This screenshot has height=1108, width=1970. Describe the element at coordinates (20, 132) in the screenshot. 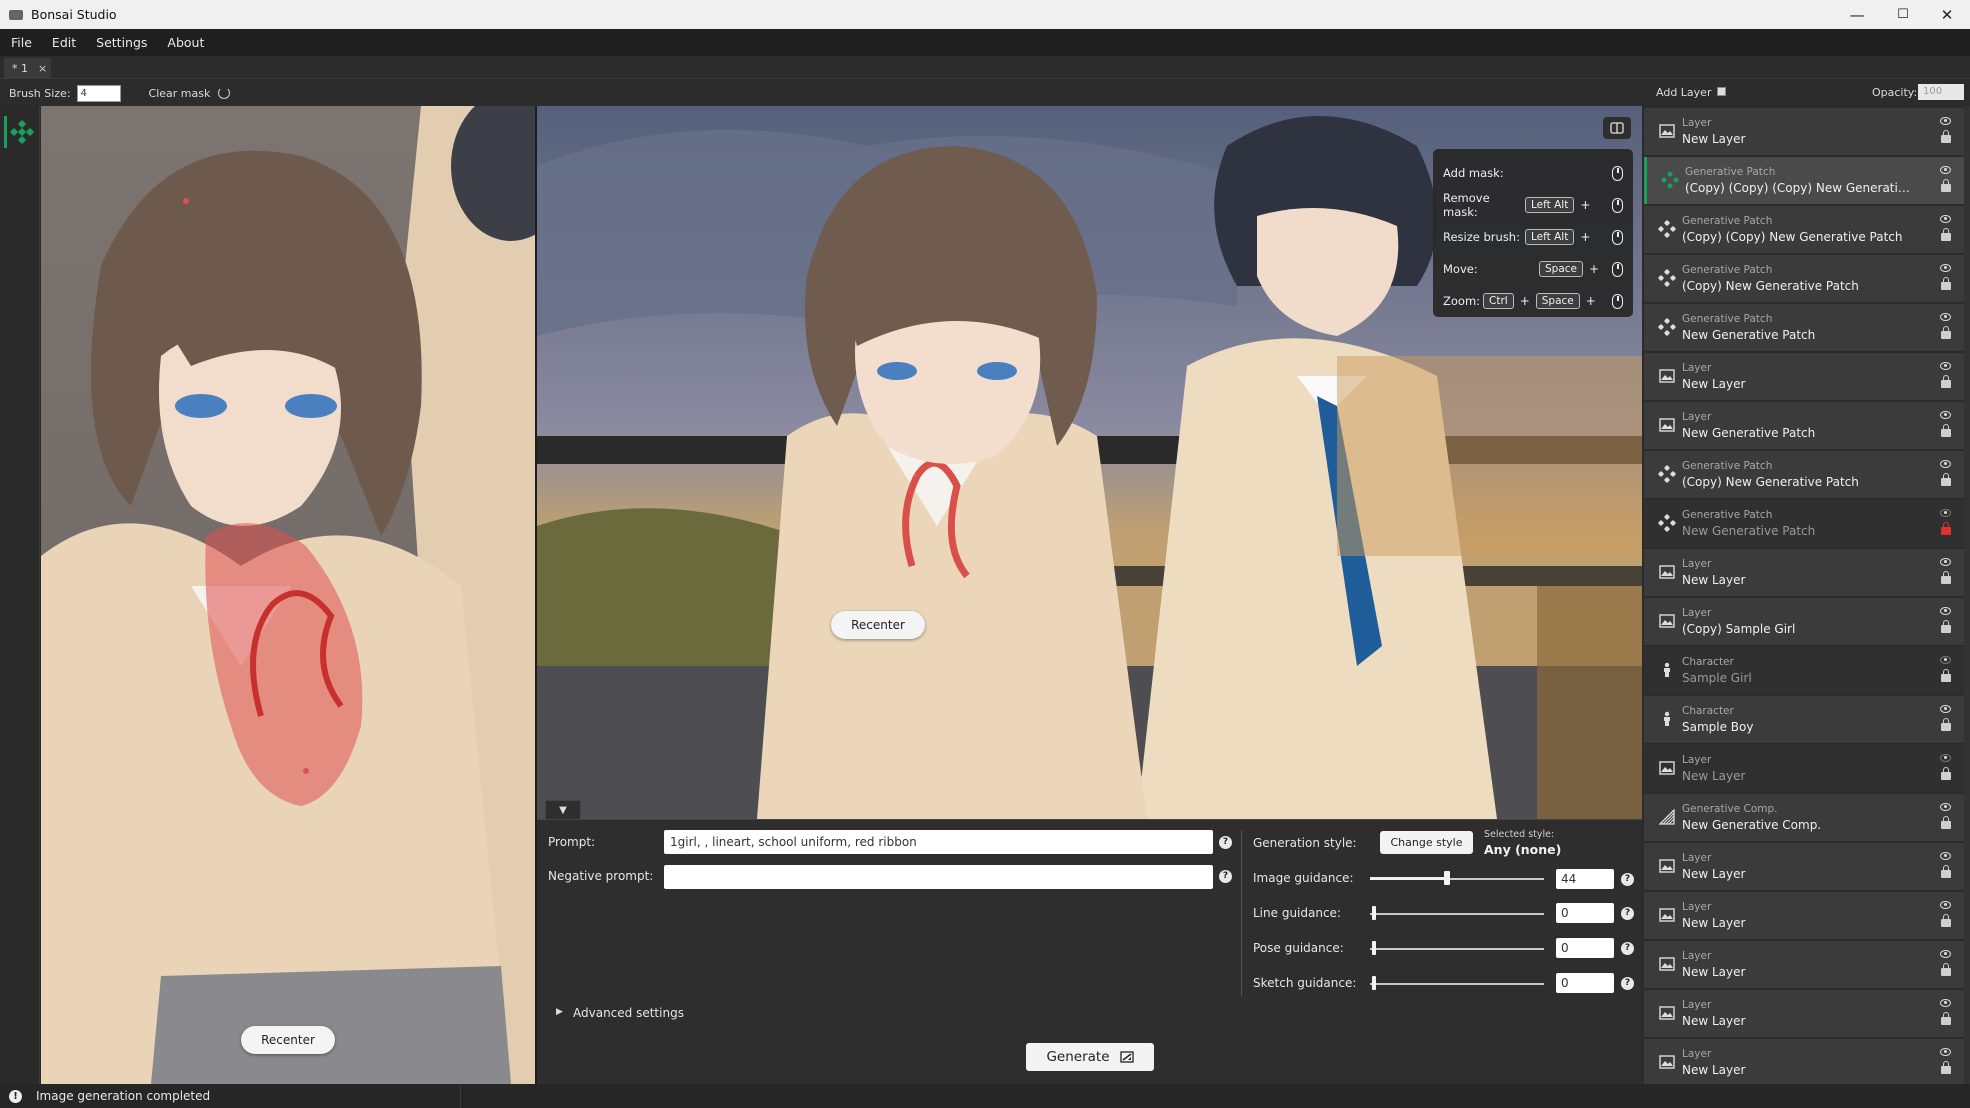

I see `generative-patch-tool-button` at that location.